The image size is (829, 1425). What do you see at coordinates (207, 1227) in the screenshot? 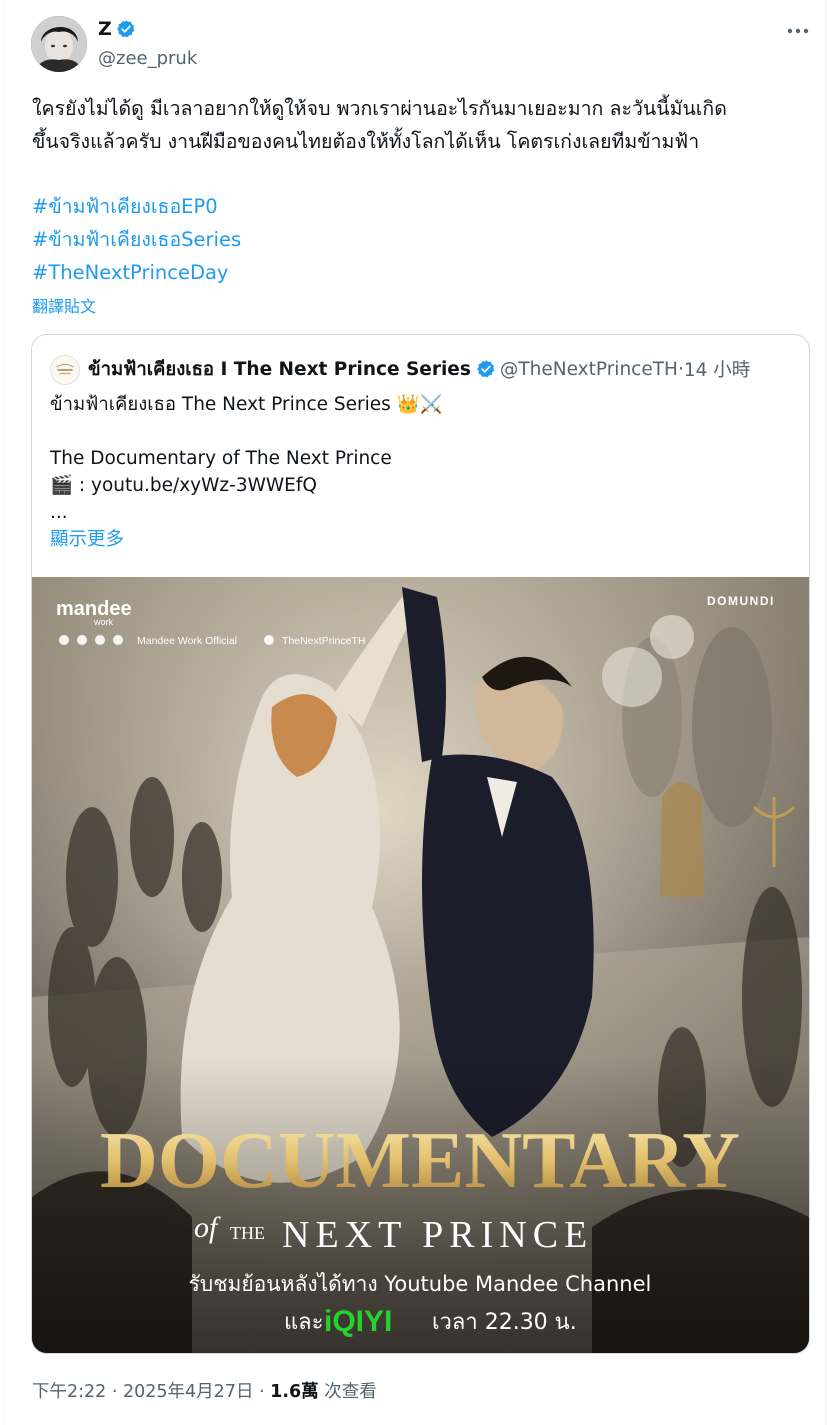
I see `poster-subtitle-of: of` at bounding box center [207, 1227].